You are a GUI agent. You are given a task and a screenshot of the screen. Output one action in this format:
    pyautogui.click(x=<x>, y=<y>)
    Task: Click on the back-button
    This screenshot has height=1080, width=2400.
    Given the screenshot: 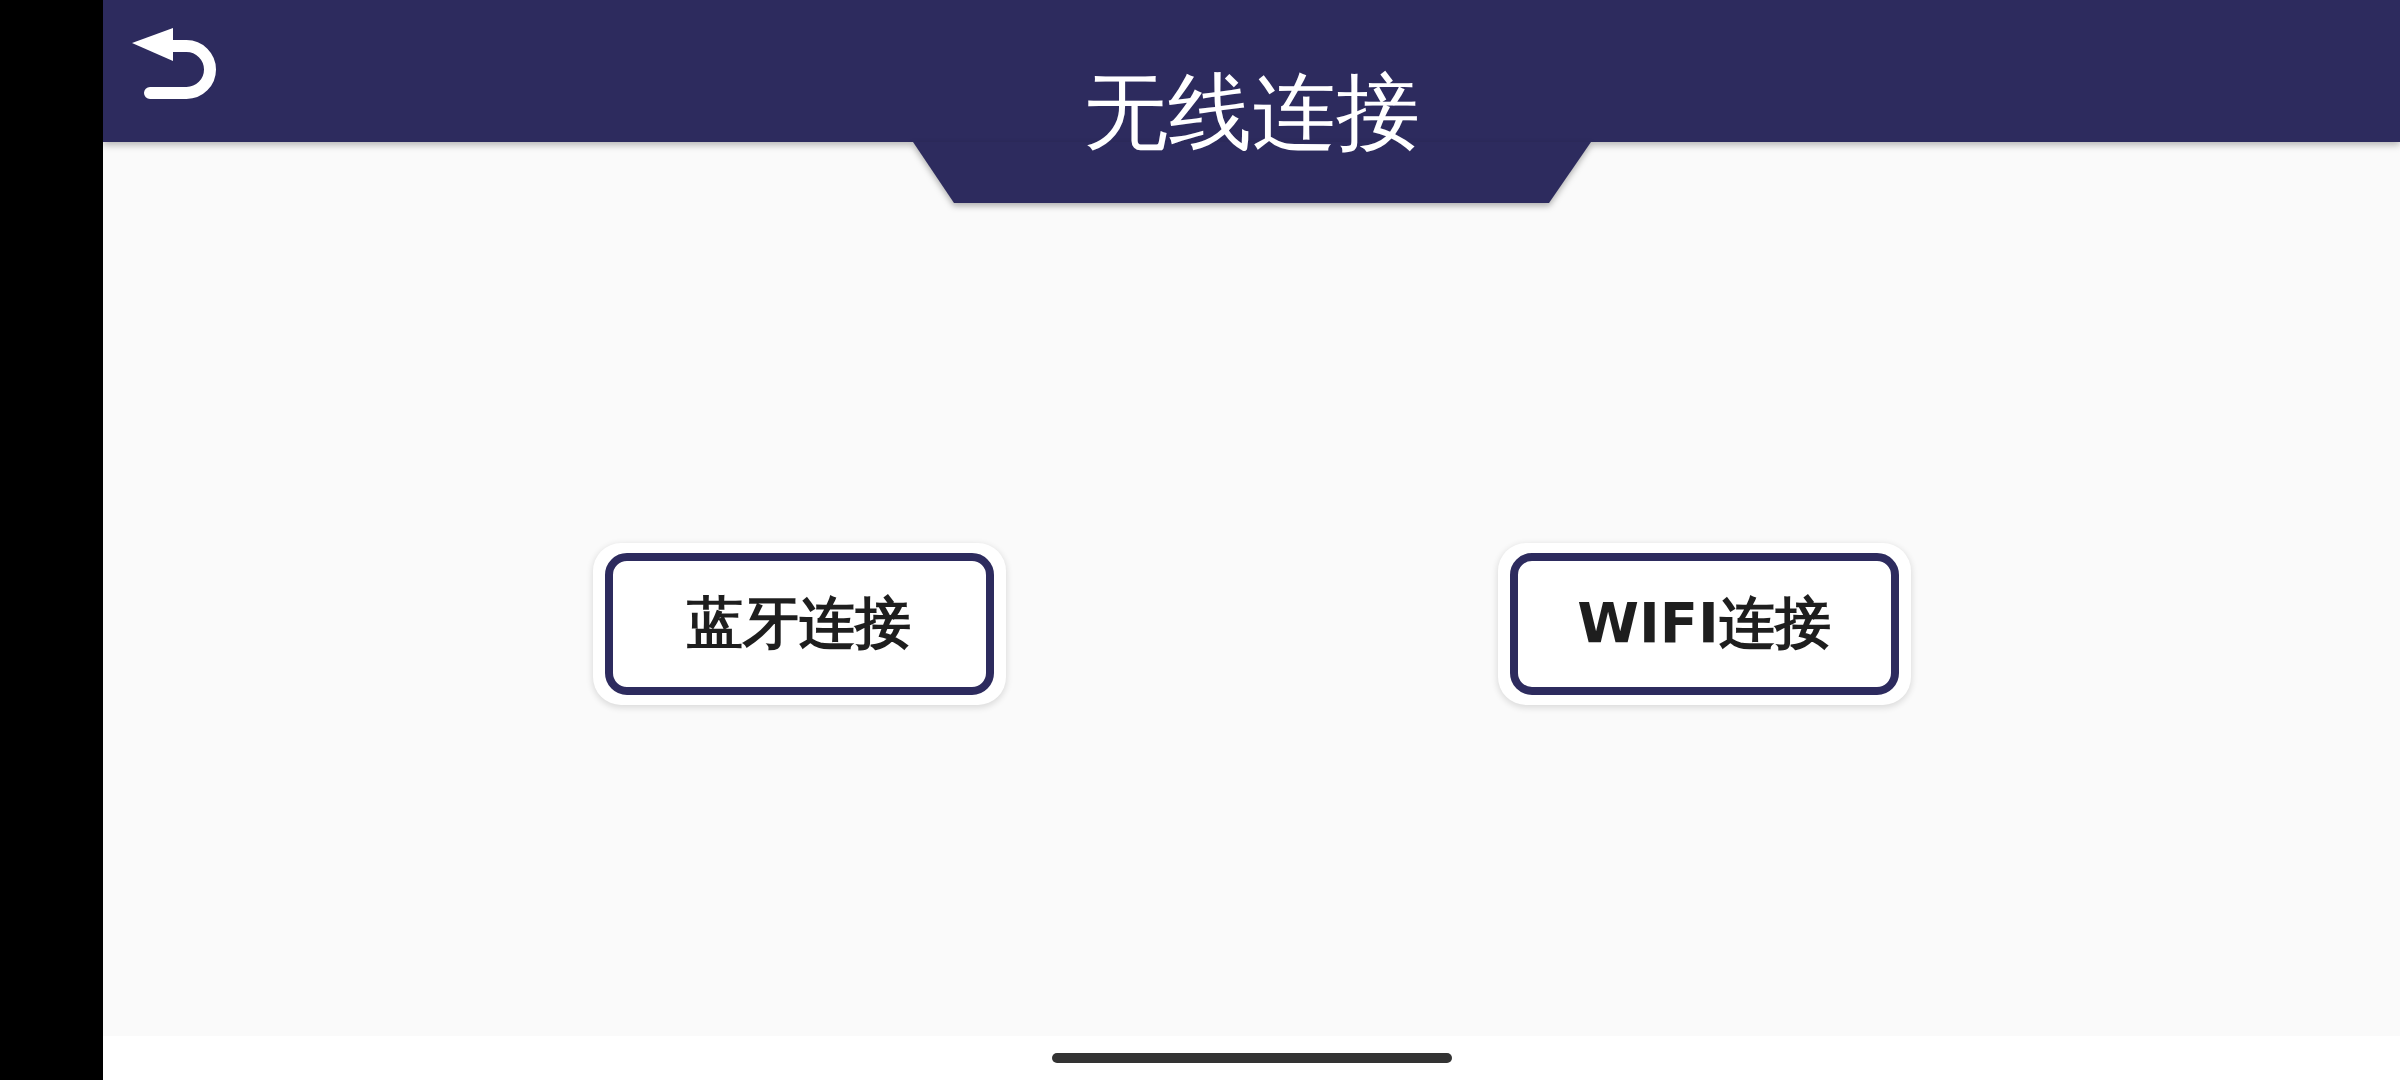 What is the action you would take?
    pyautogui.click(x=173, y=64)
    